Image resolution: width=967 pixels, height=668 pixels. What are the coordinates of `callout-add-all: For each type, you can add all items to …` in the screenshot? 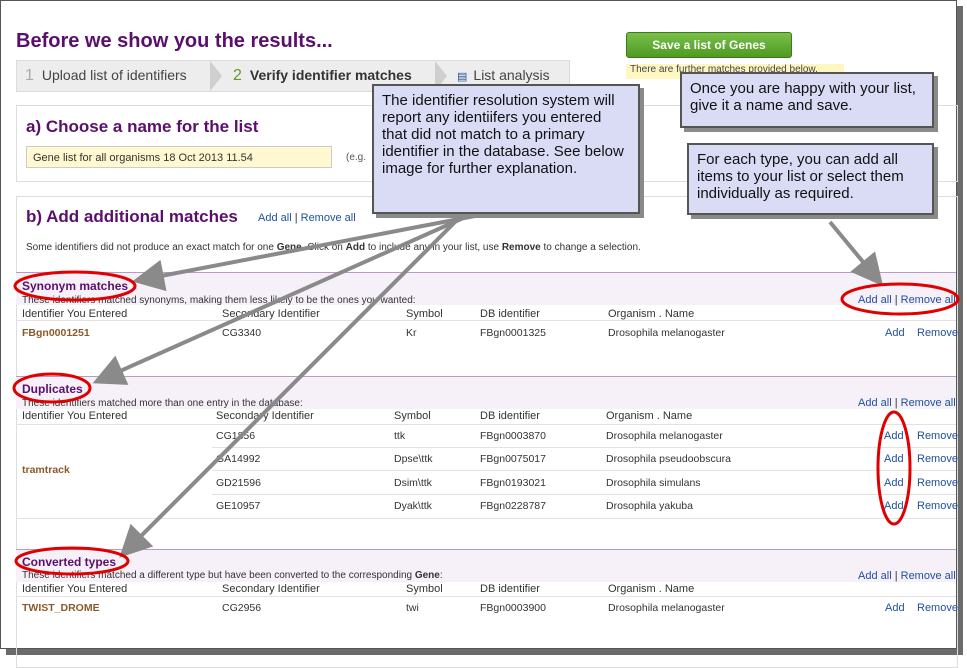 It's located at (810, 179).